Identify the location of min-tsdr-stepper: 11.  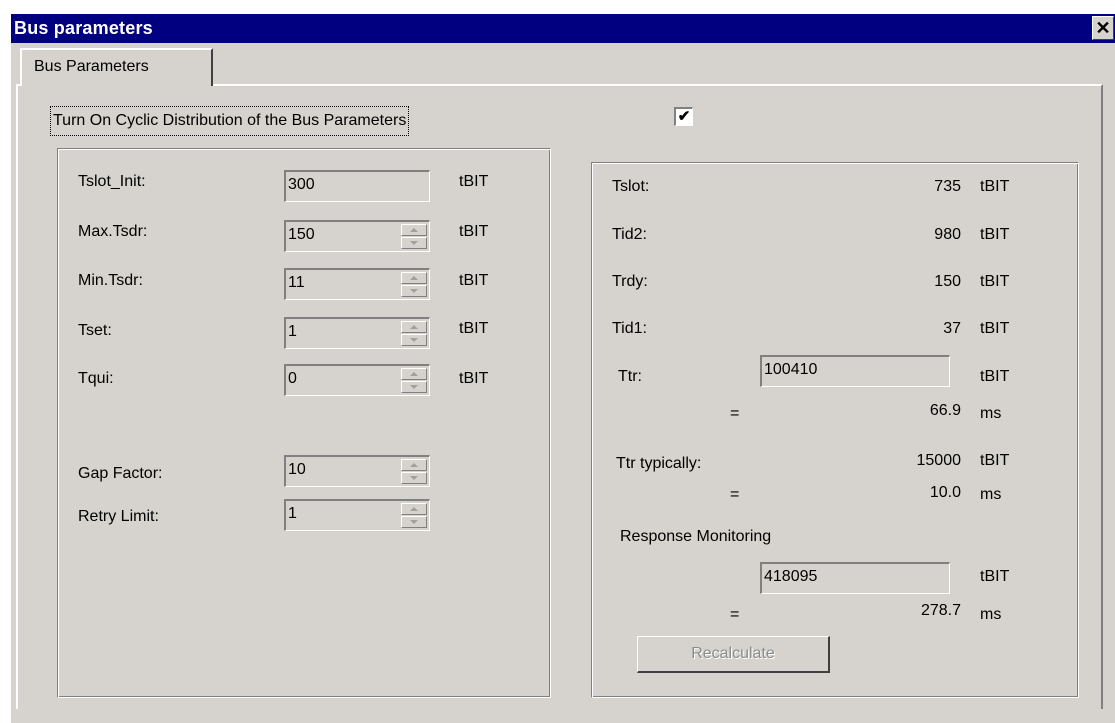
(357, 284).